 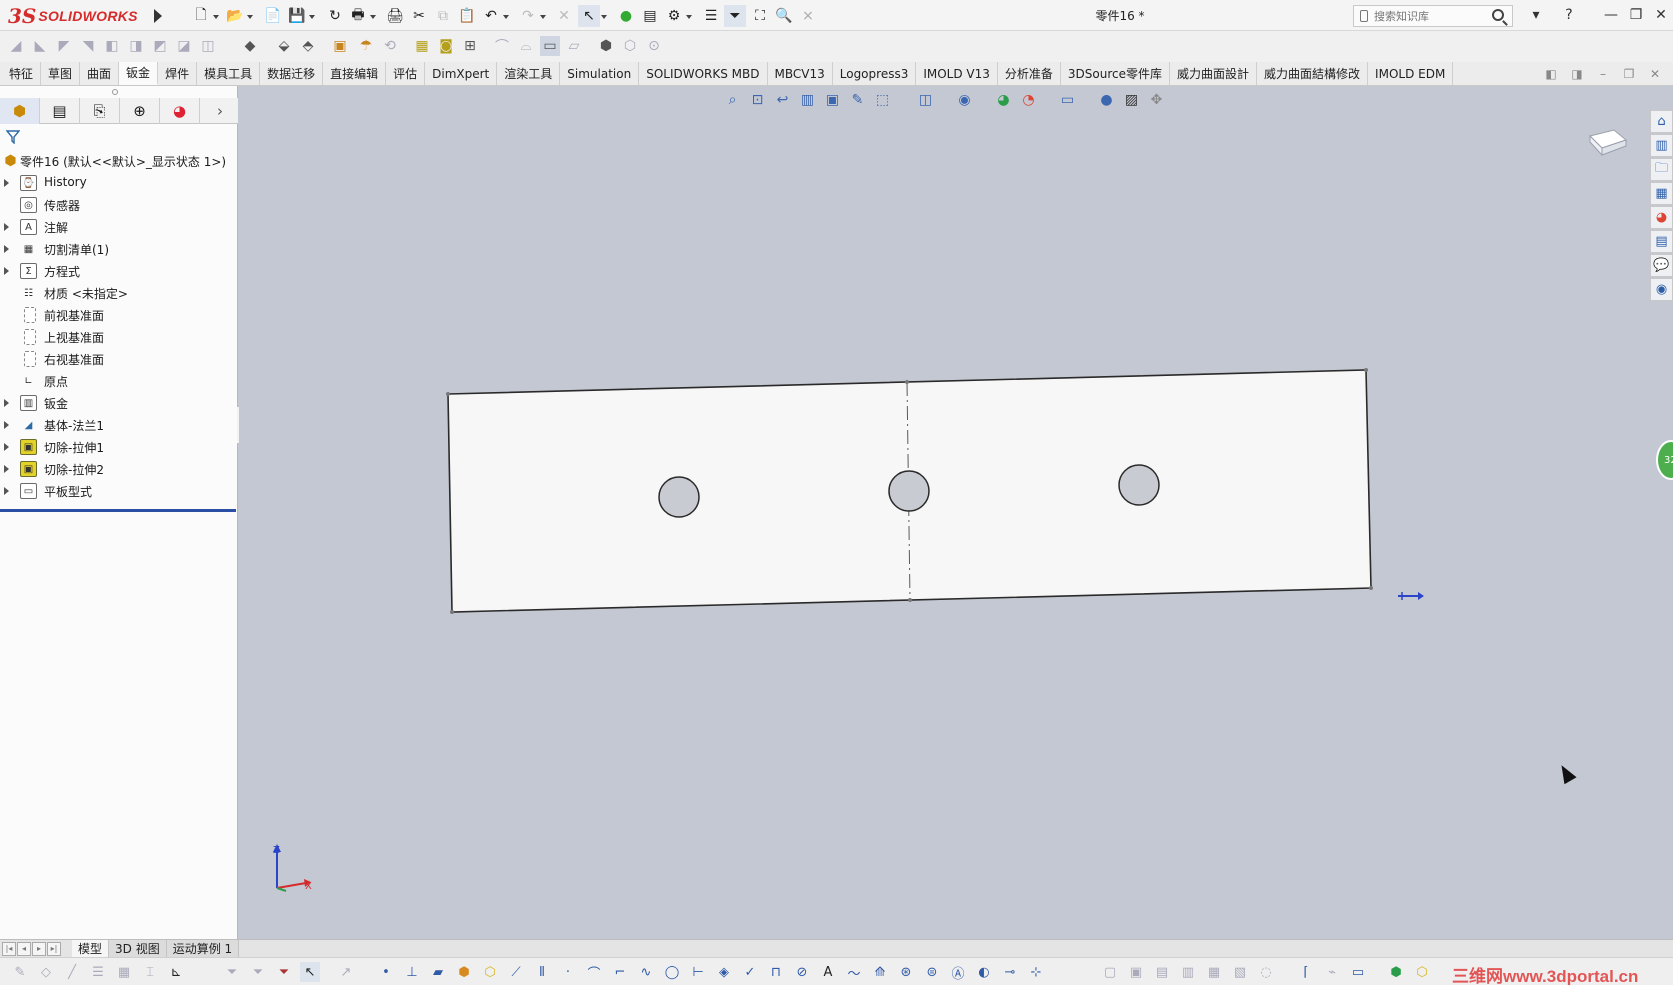 I want to click on coordinate-system-icon: ⊾, so click(x=176, y=972).